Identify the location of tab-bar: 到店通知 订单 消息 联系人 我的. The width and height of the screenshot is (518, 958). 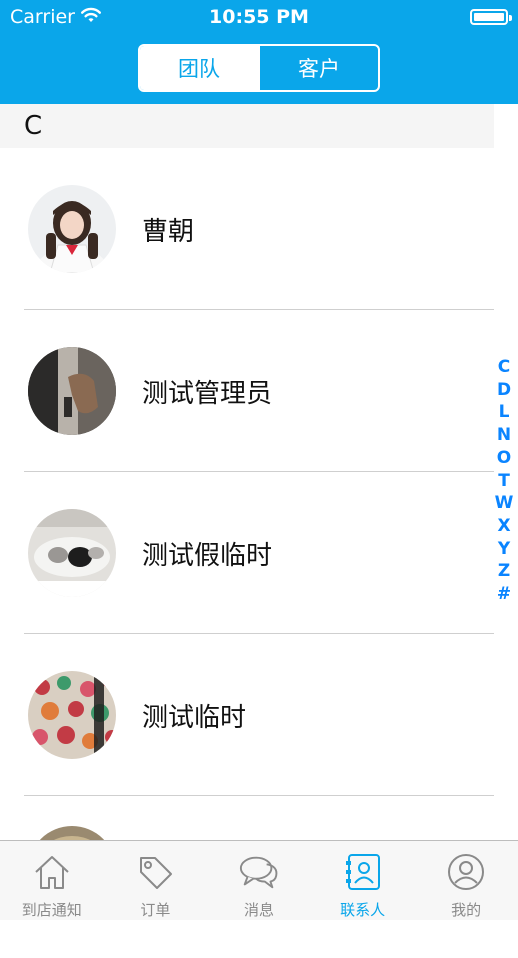
(259, 880).